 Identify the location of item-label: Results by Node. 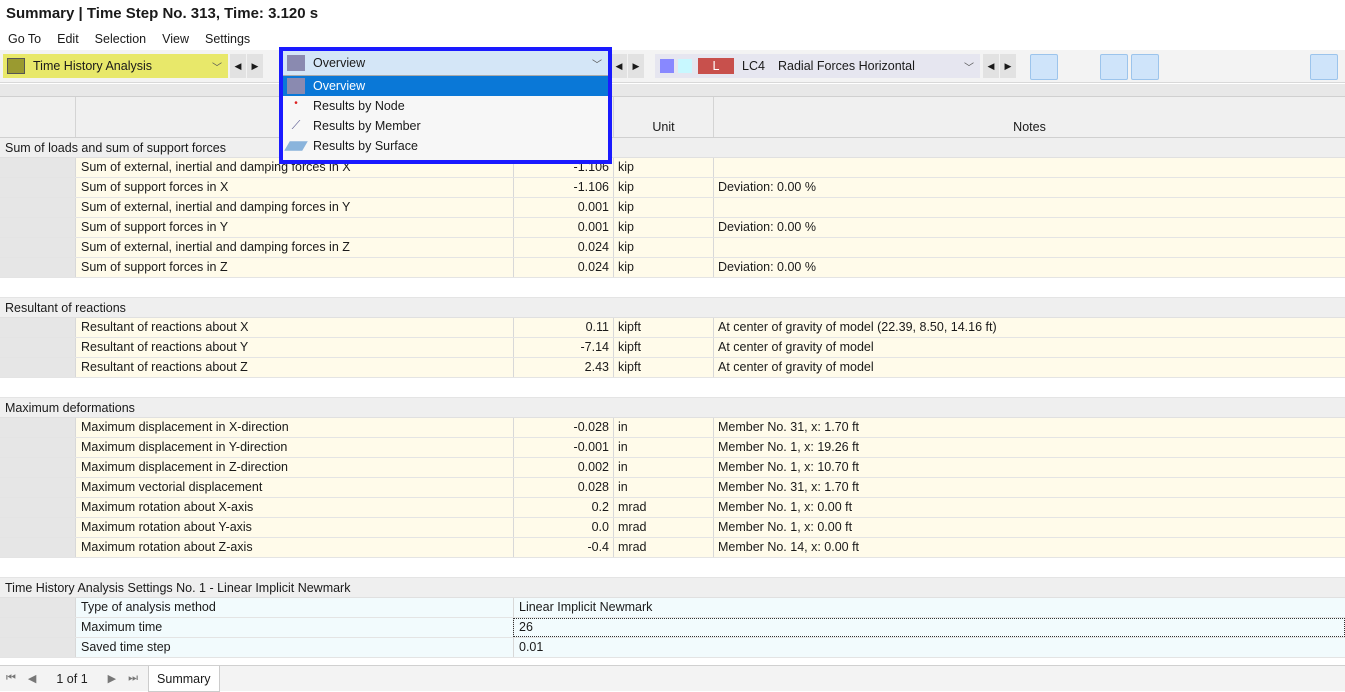
(359, 106).